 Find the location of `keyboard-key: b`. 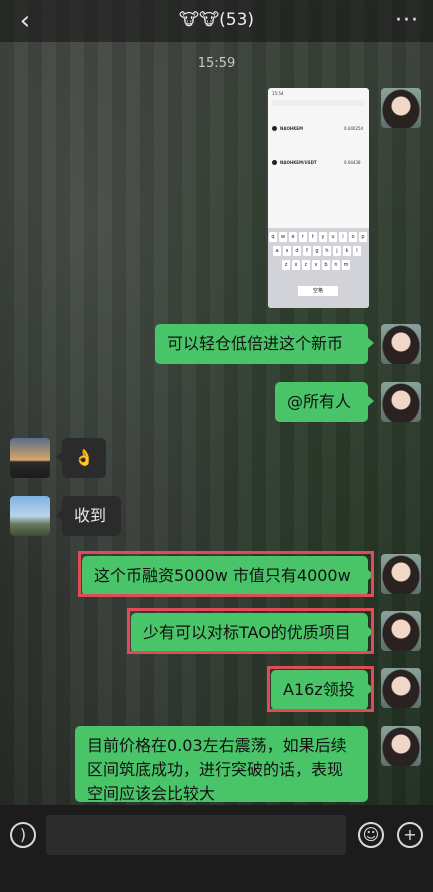

keyboard-key: b is located at coordinates (326, 265).